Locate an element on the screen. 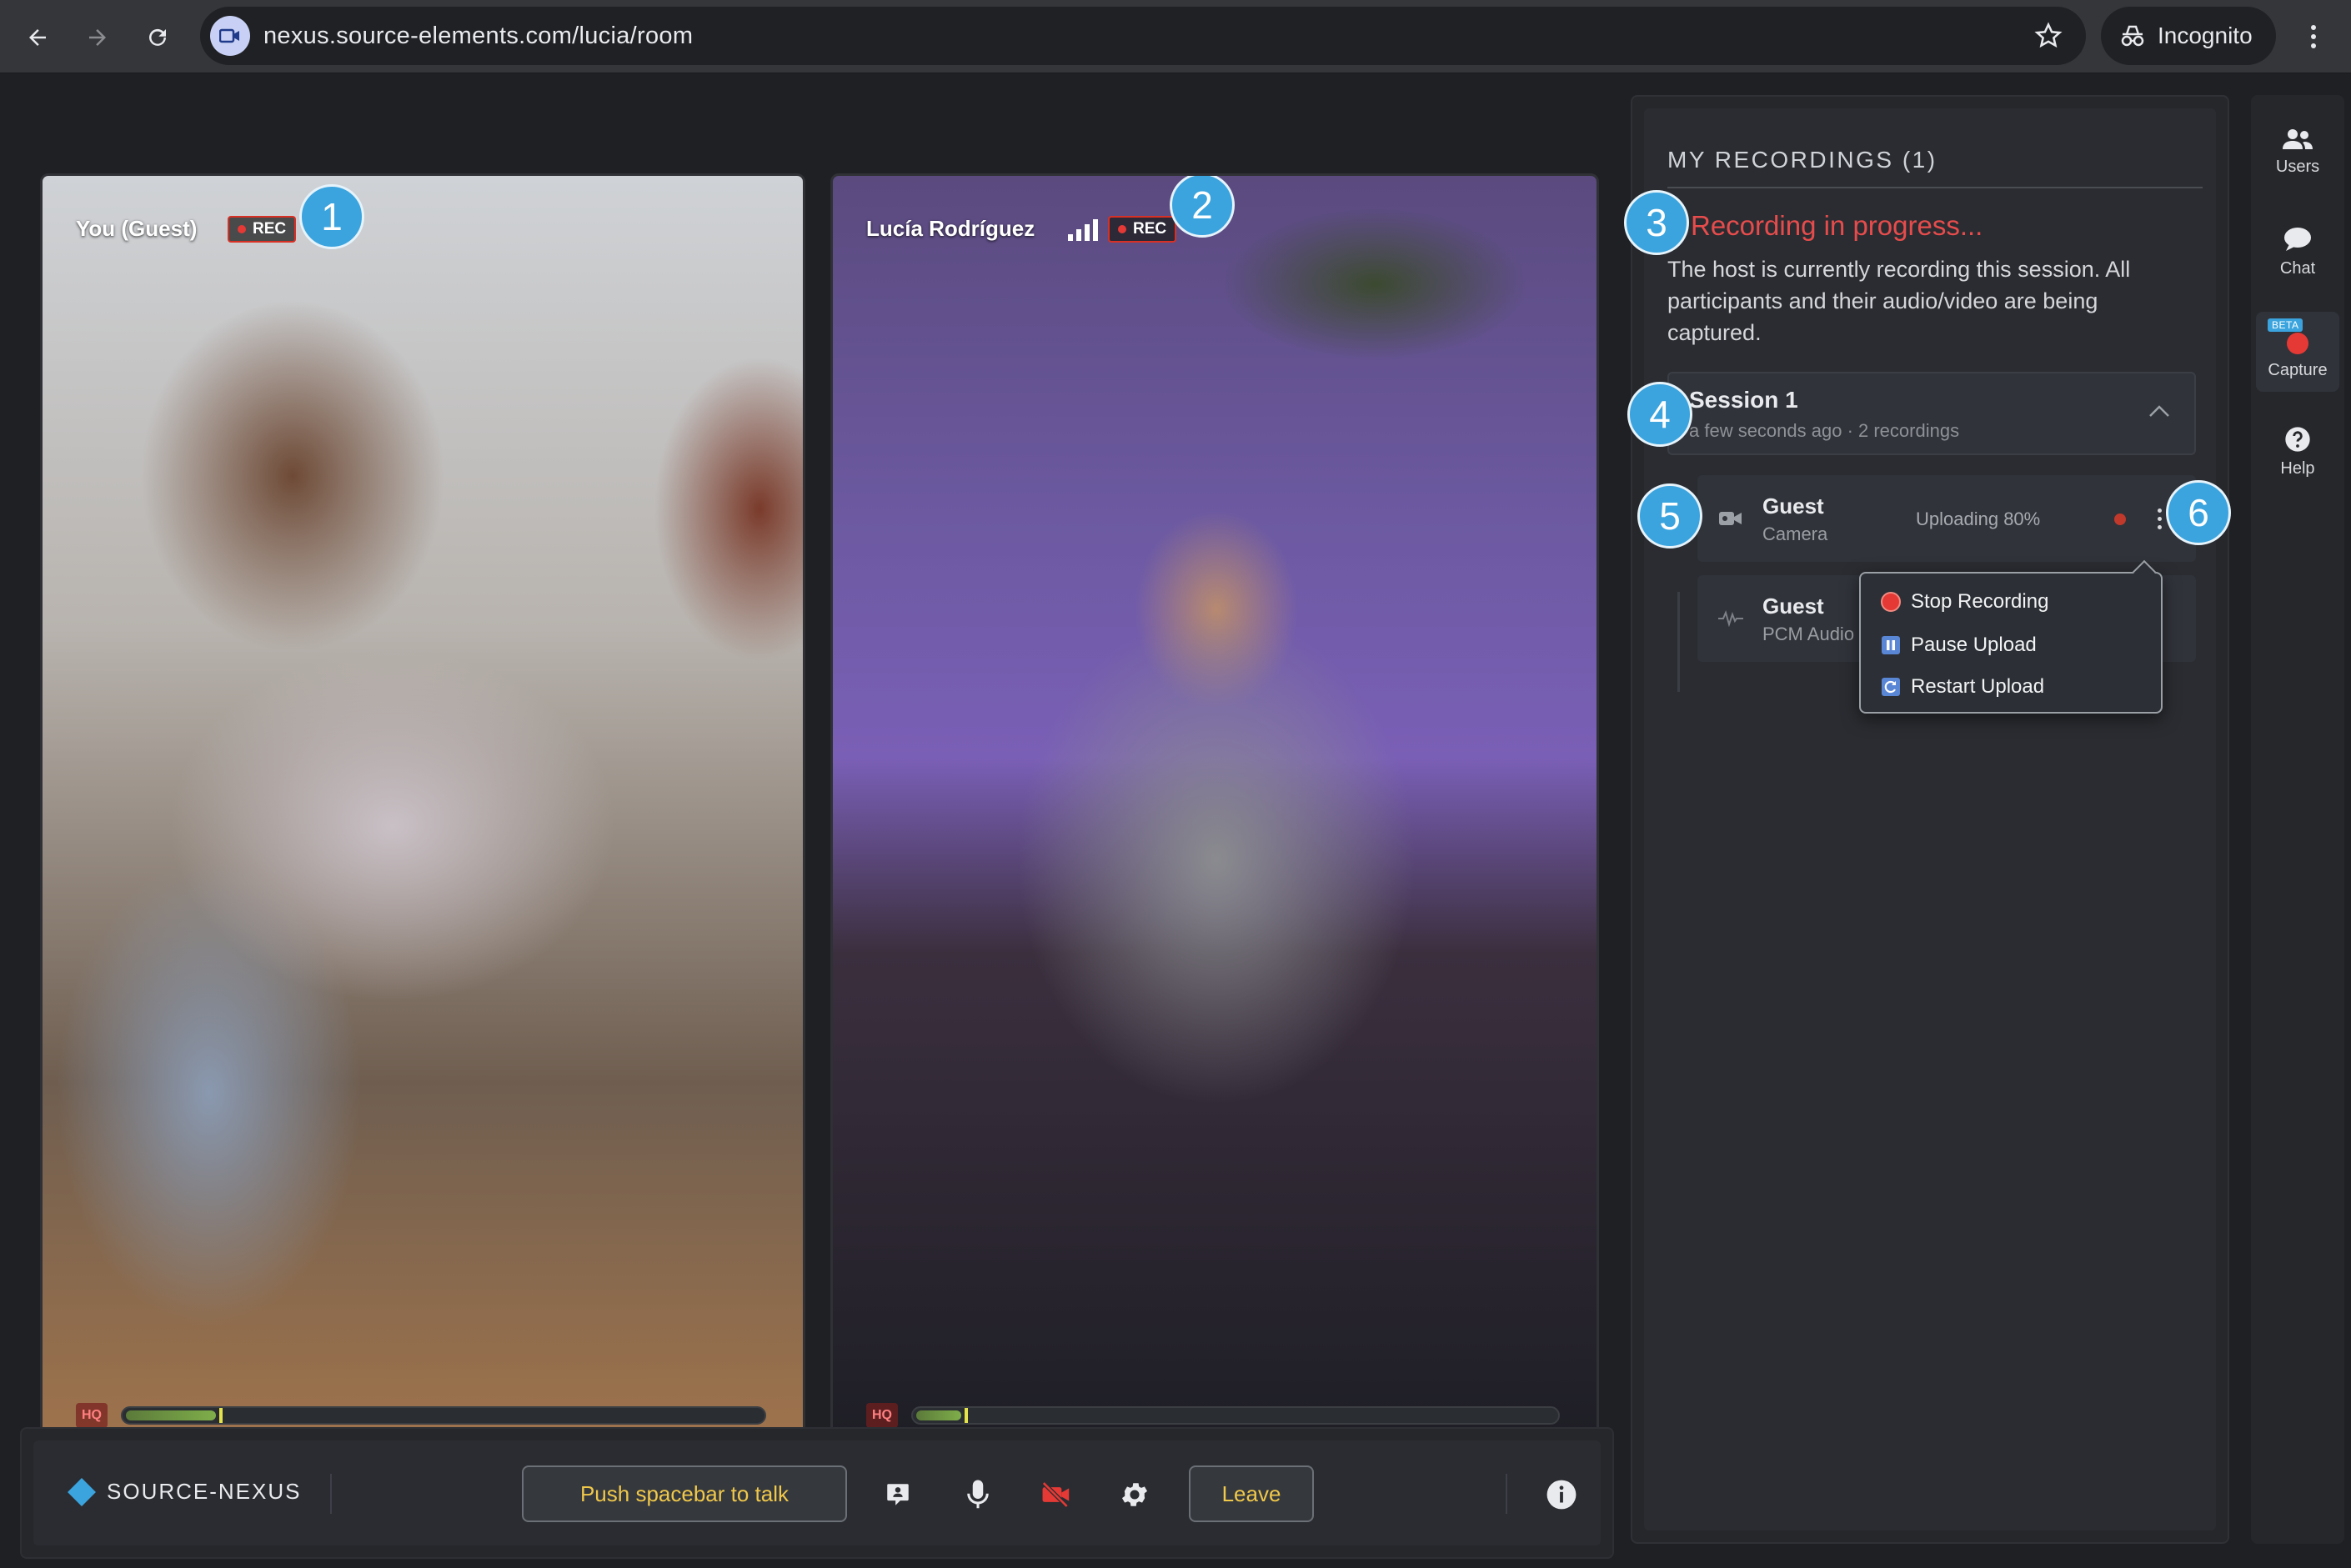 Image resolution: width=2351 pixels, height=1568 pixels. sidebar-item-capture: BETA Capture is located at coordinates (2297, 352).